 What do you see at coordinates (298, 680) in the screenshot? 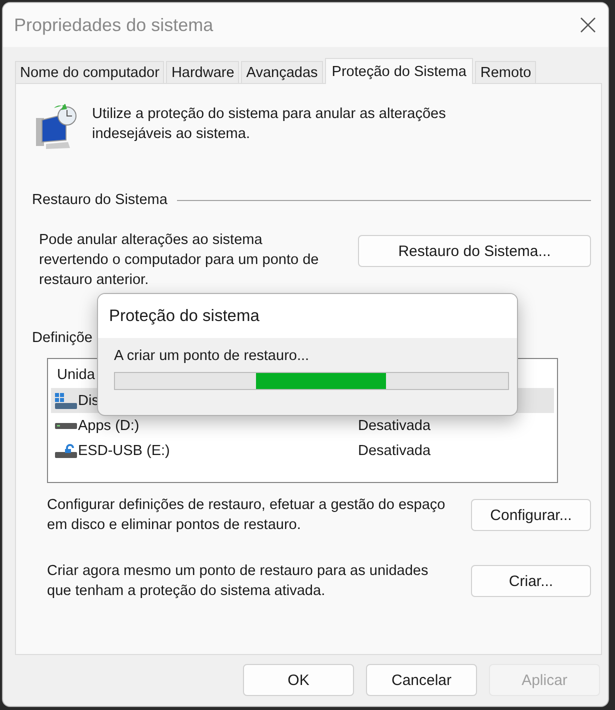
I see `dialog-button: OK` at bounding box center [298, 680].